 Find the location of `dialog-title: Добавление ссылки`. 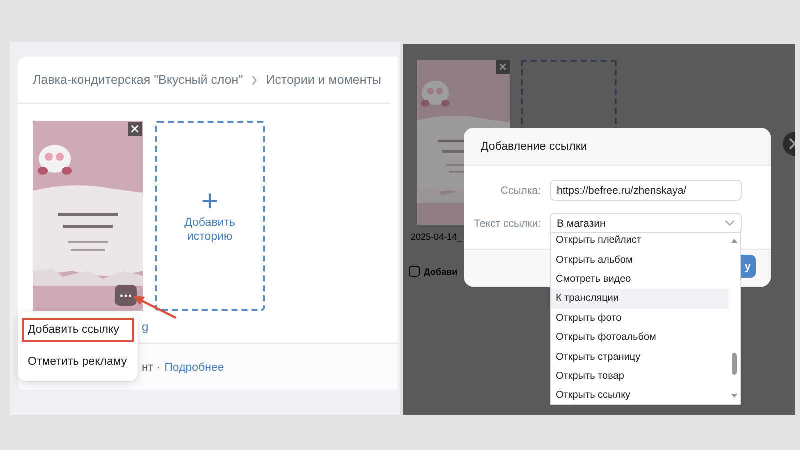

dialog-title: Добавление ссылки is located at coordinates (534, 146).